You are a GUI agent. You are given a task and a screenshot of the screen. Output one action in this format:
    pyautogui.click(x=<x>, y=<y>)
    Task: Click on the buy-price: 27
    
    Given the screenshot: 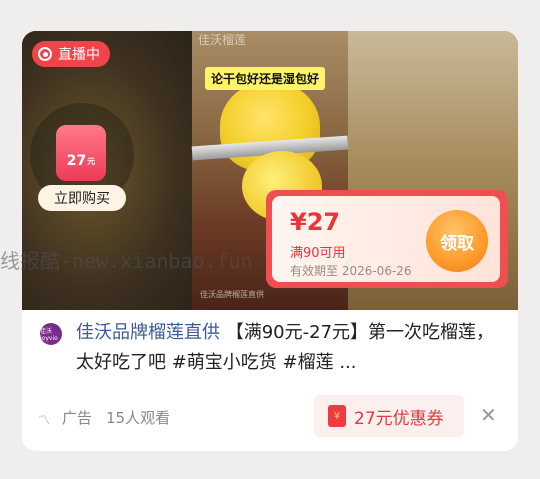 What is the action you would take?
    pyautogui.click(x=76, y=161)
    